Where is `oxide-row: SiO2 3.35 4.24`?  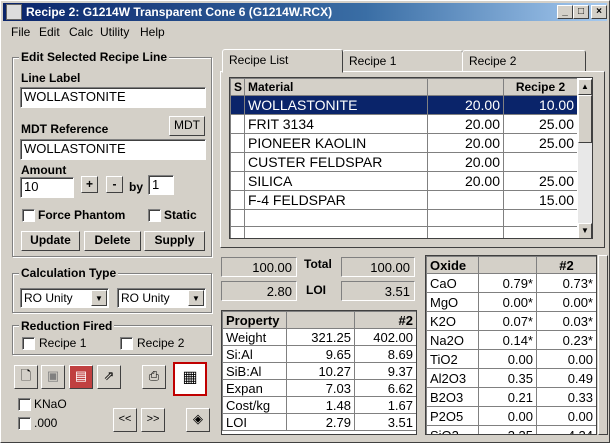 oxide-row: SiO2 3.35 4.24 is located at coordinates (511, 429).